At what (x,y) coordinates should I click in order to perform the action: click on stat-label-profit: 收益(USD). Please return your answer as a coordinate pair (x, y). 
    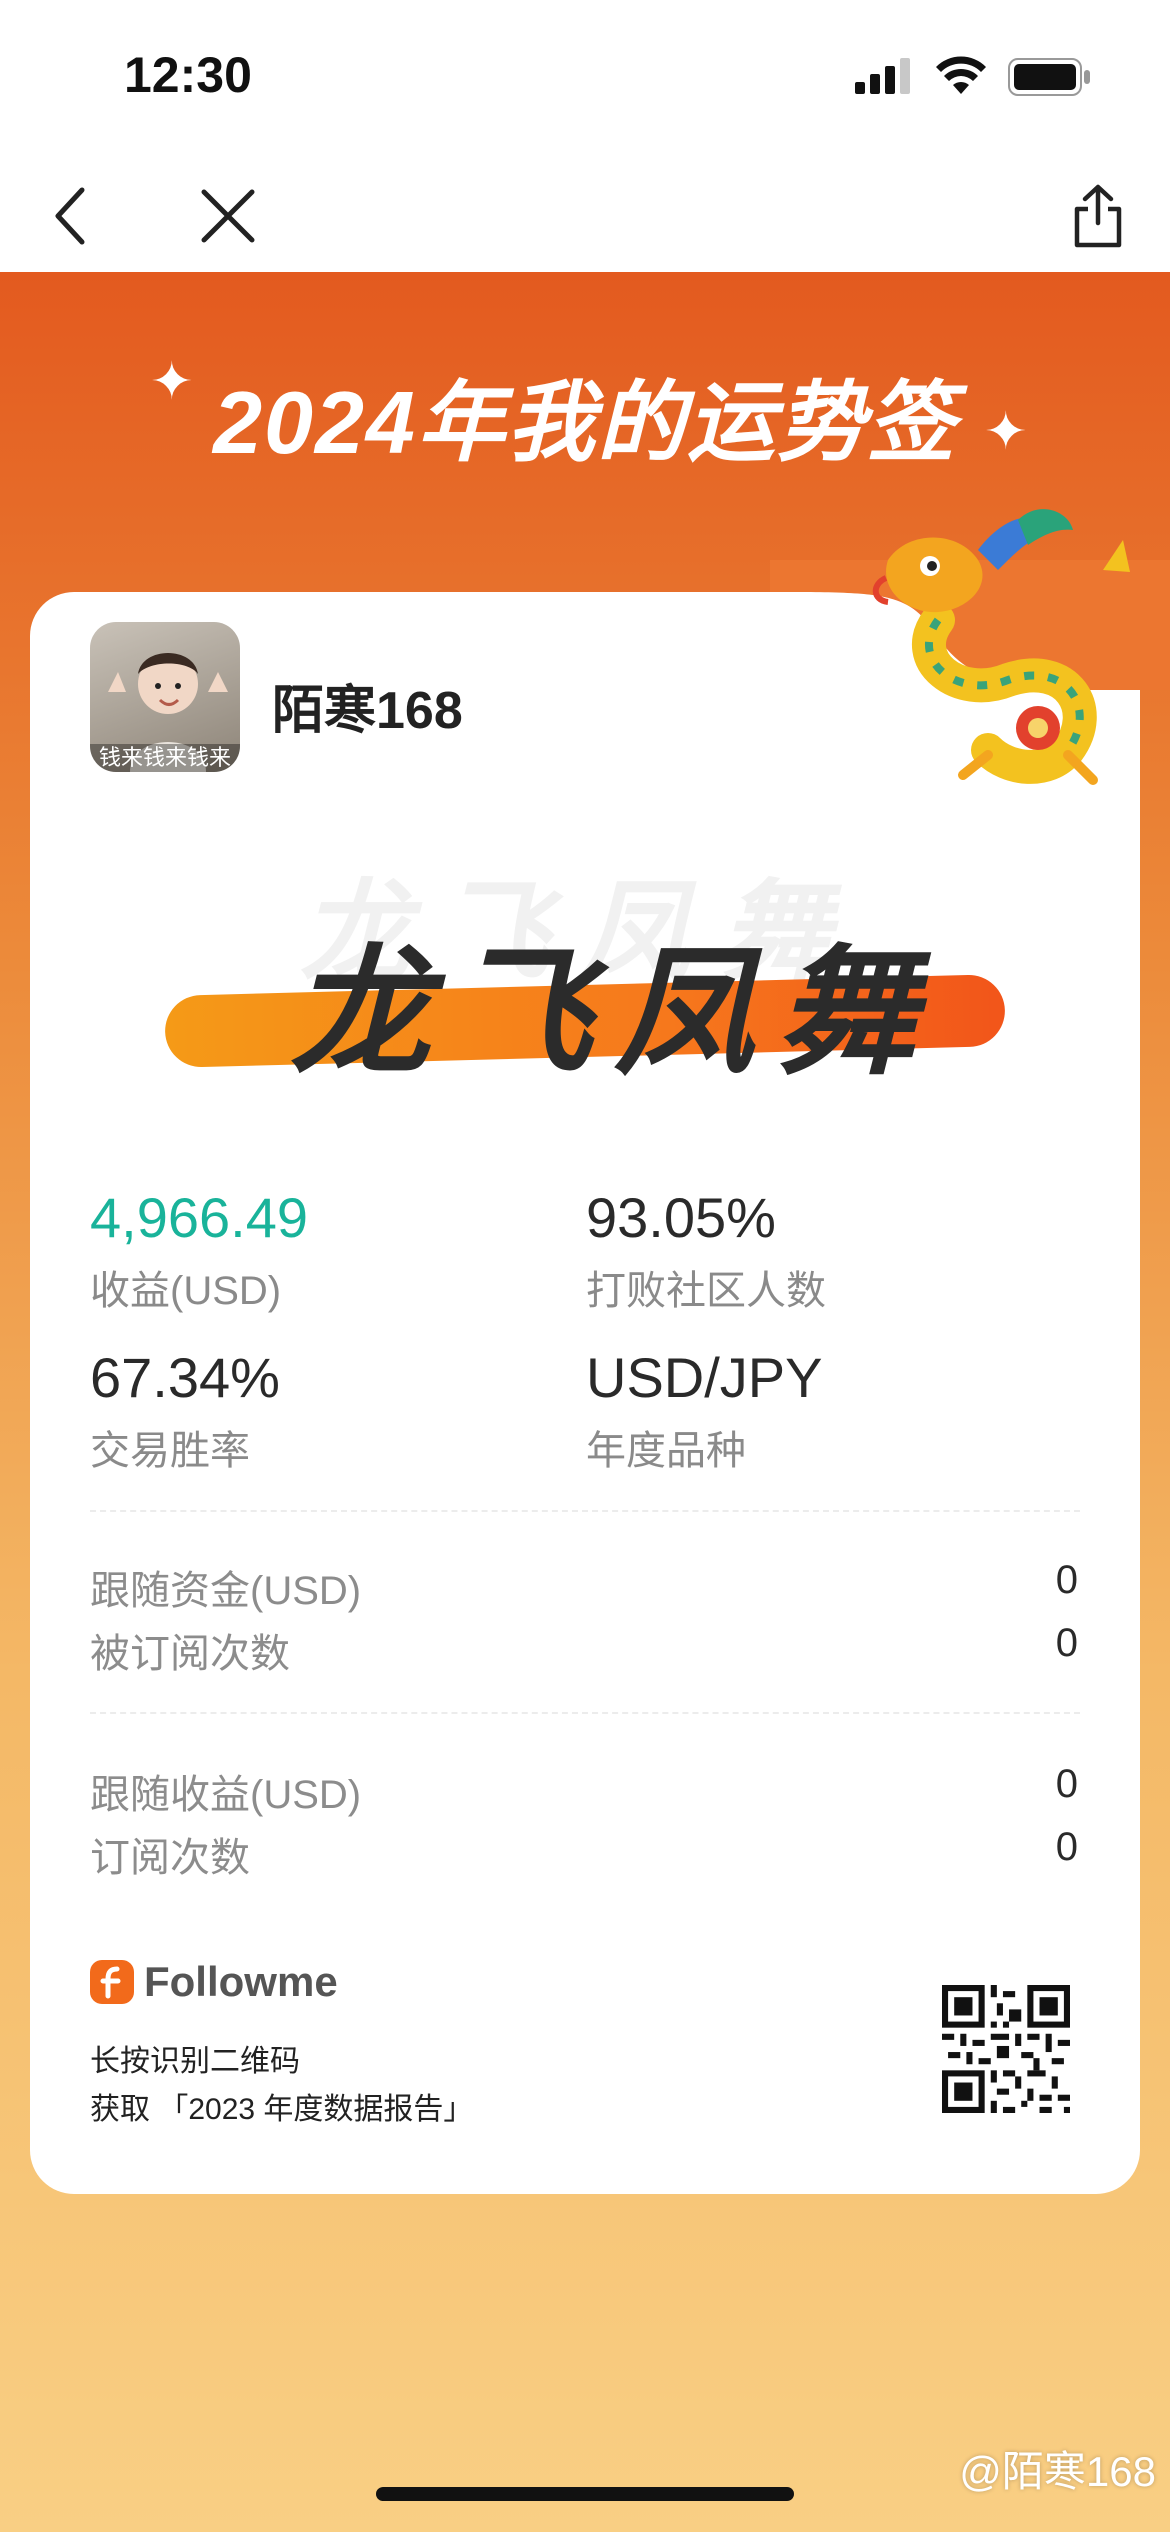
    Looking at the image, I should click on (186, 1291).